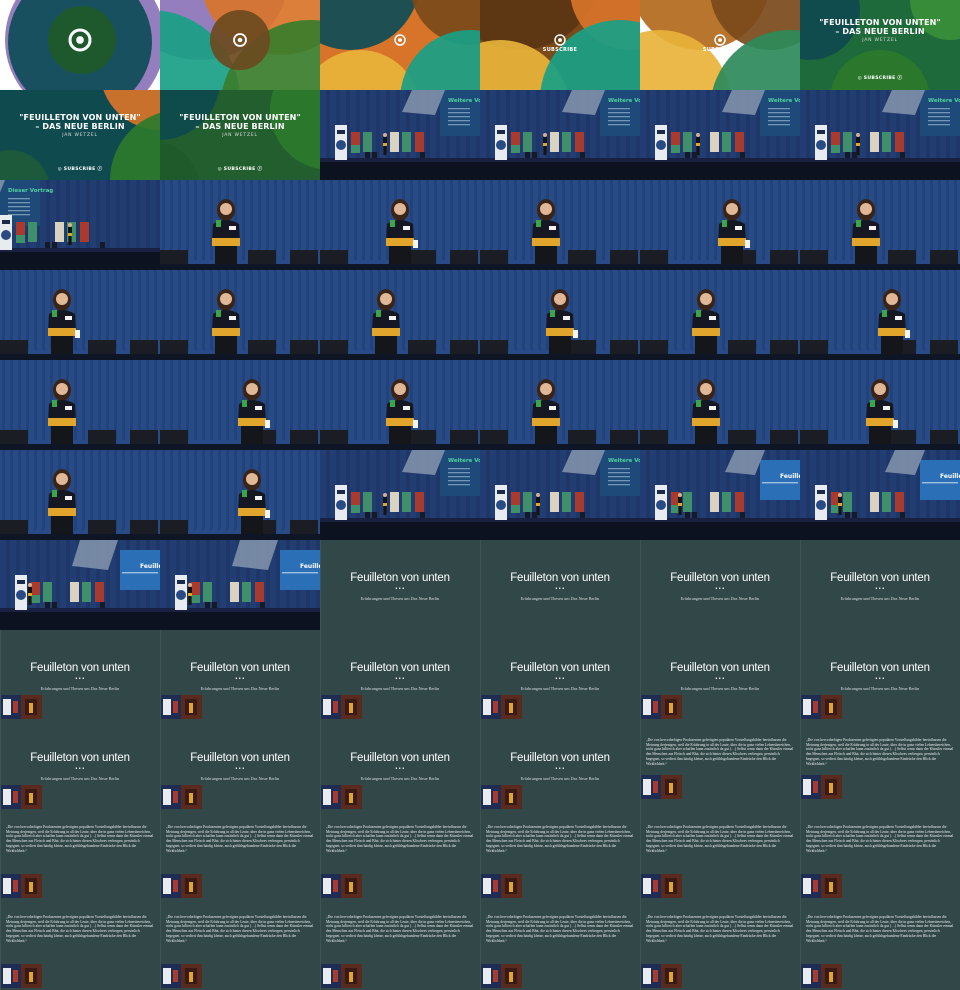  I want to click on notes-card, so click(895, 424).